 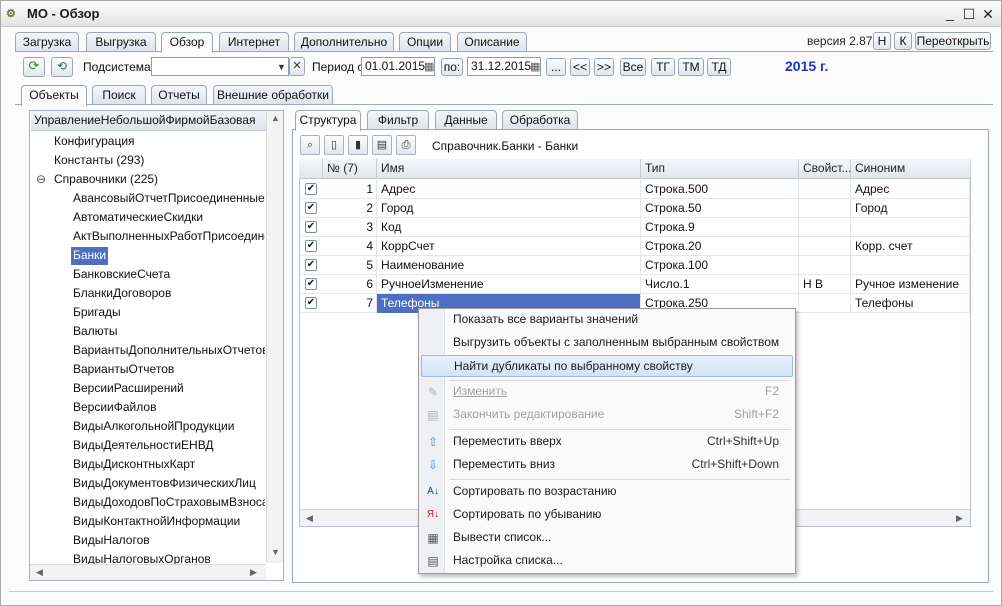 I want to click on table-row: ✔ 4 КоррСчет Строка.20 Корр. счет, so click(x=634, y=246).